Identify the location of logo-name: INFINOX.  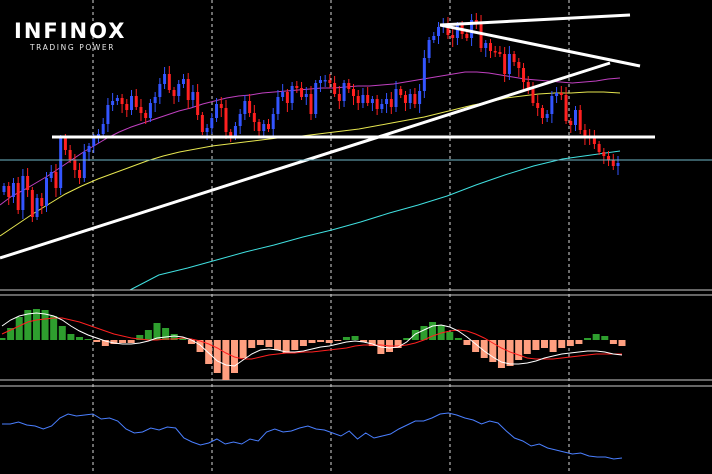
(70, 31).